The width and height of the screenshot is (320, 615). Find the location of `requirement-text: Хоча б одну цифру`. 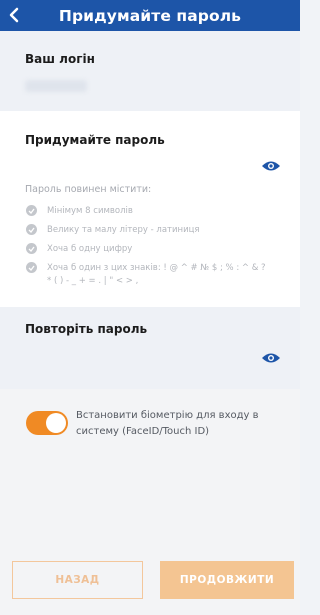

requirement-text: Хоча б одну цифру is located at coordinates (90, 249).